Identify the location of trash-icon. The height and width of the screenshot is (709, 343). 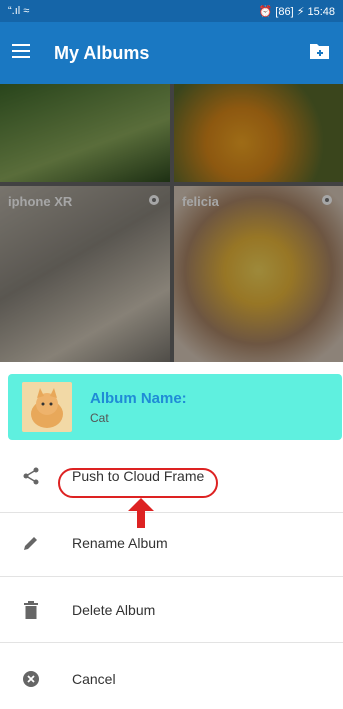
(31, 610).